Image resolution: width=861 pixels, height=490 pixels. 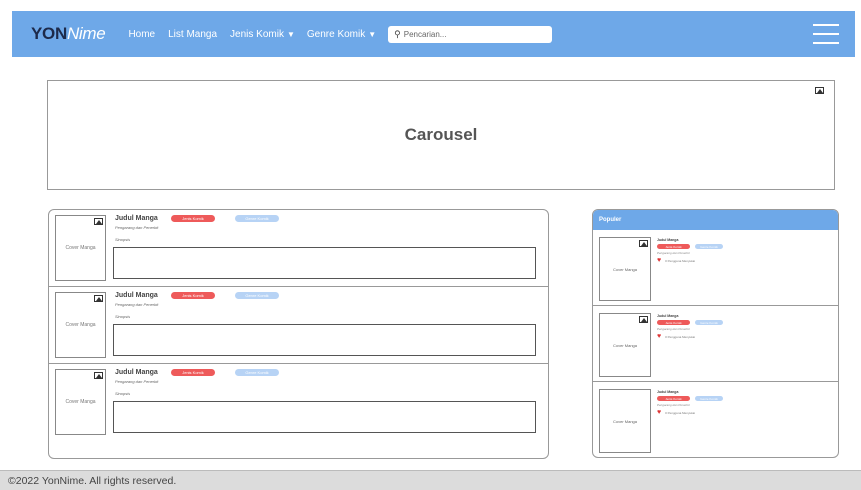 I want to click on nav-home: Home, so click(x=141, y=34).